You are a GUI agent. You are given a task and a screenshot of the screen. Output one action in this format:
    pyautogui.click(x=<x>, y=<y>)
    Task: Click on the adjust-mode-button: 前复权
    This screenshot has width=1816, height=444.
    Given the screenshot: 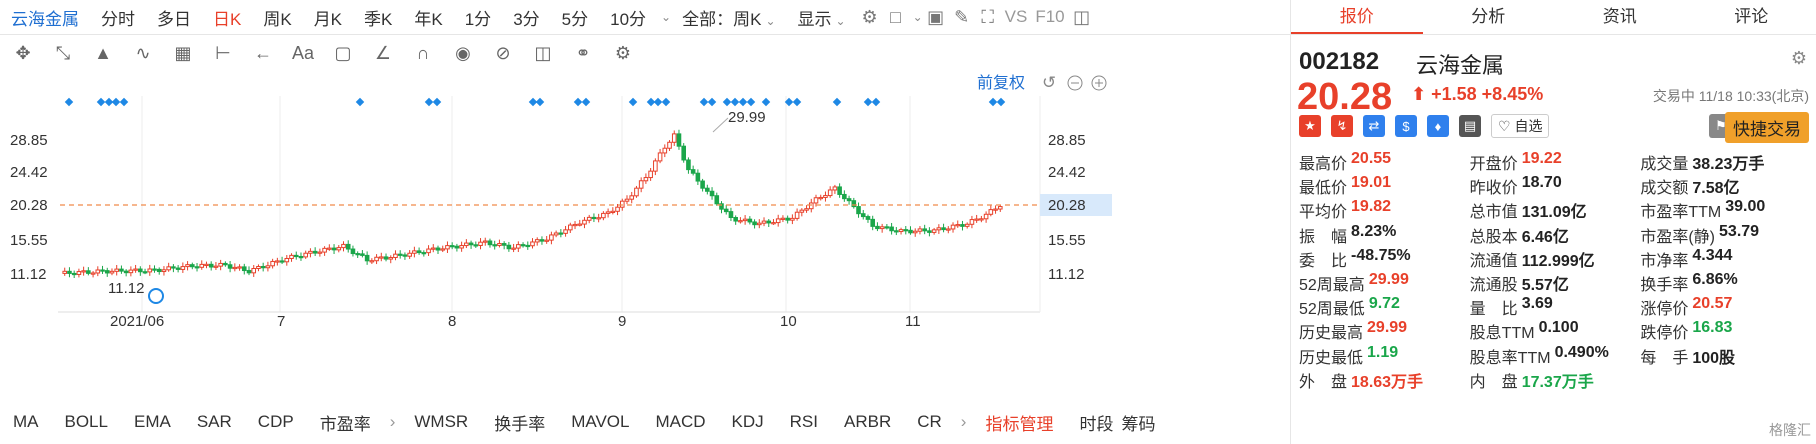 What is the action you would take?
    pyautogui.click(x=1001, y=83)
    